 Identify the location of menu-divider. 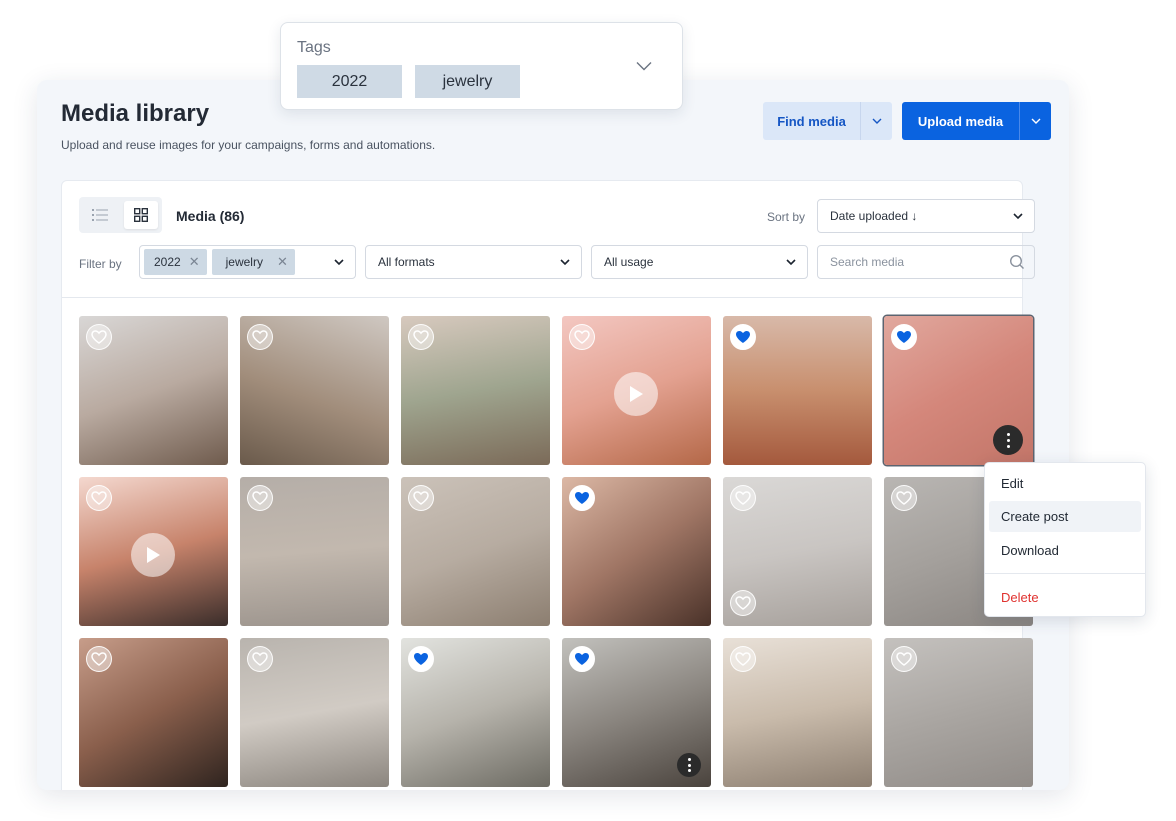
(1065, 573).